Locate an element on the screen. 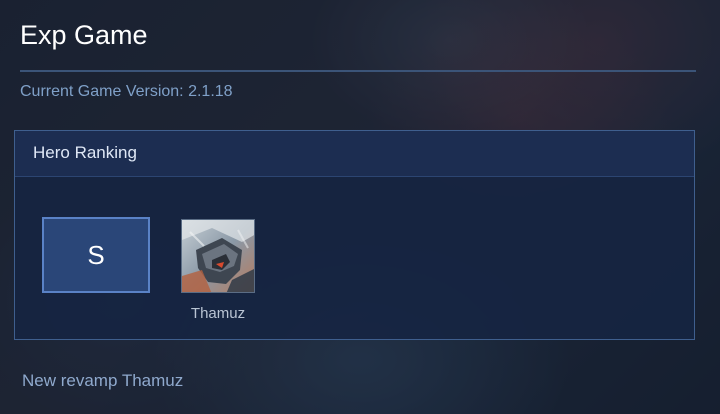  hero-ranking-header: Hero Ranking is located at coordinates (354, 154).